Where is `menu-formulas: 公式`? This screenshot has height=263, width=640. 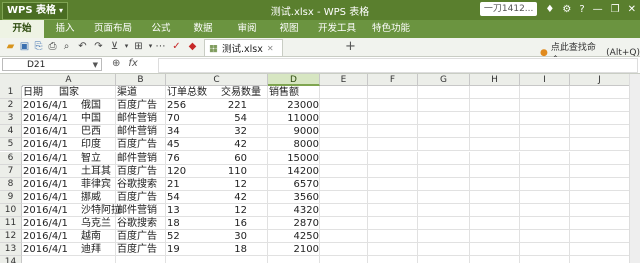 menu-formulas: 公式 is located at coordinates (161, 29).